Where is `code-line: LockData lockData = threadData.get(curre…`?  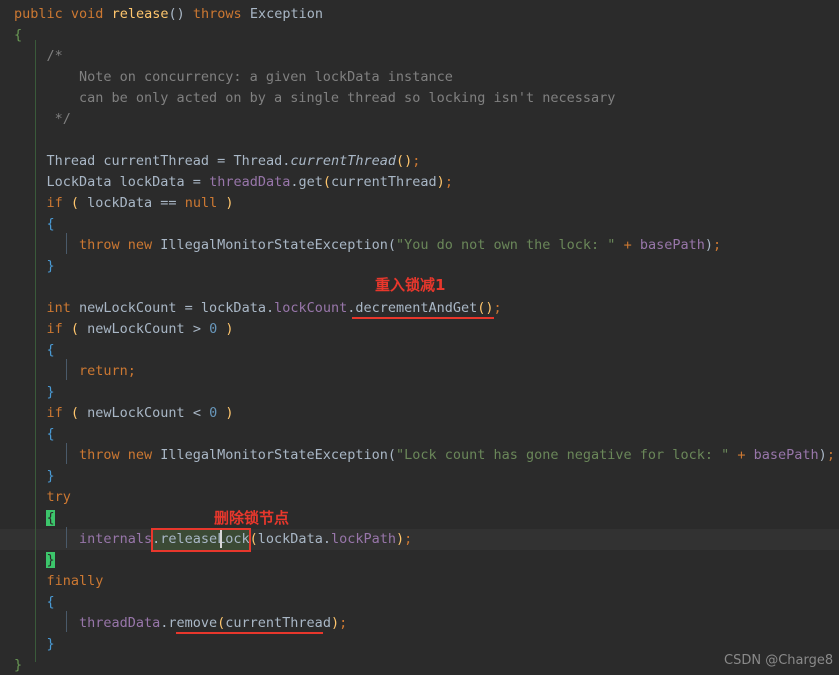 code-line: LockData lockData = threadData.get(curre… is located at coordinates (419, 182).